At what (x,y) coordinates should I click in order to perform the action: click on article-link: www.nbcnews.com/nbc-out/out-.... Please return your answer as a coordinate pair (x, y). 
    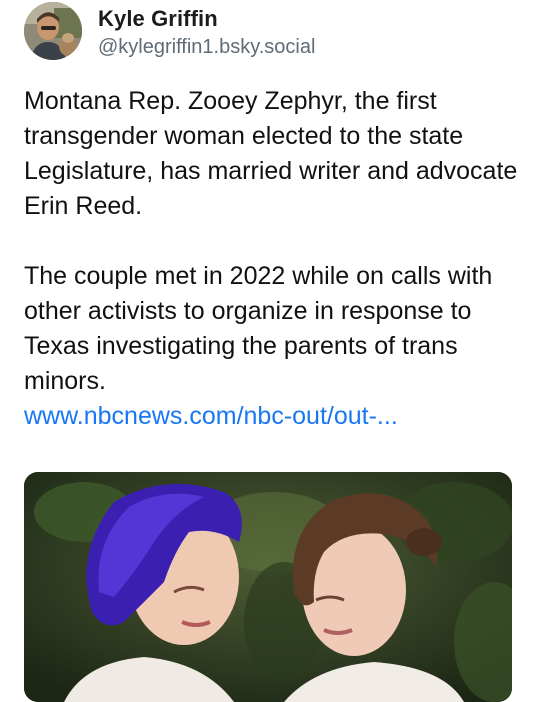
    Looking at the image, I should click on (274, 416).